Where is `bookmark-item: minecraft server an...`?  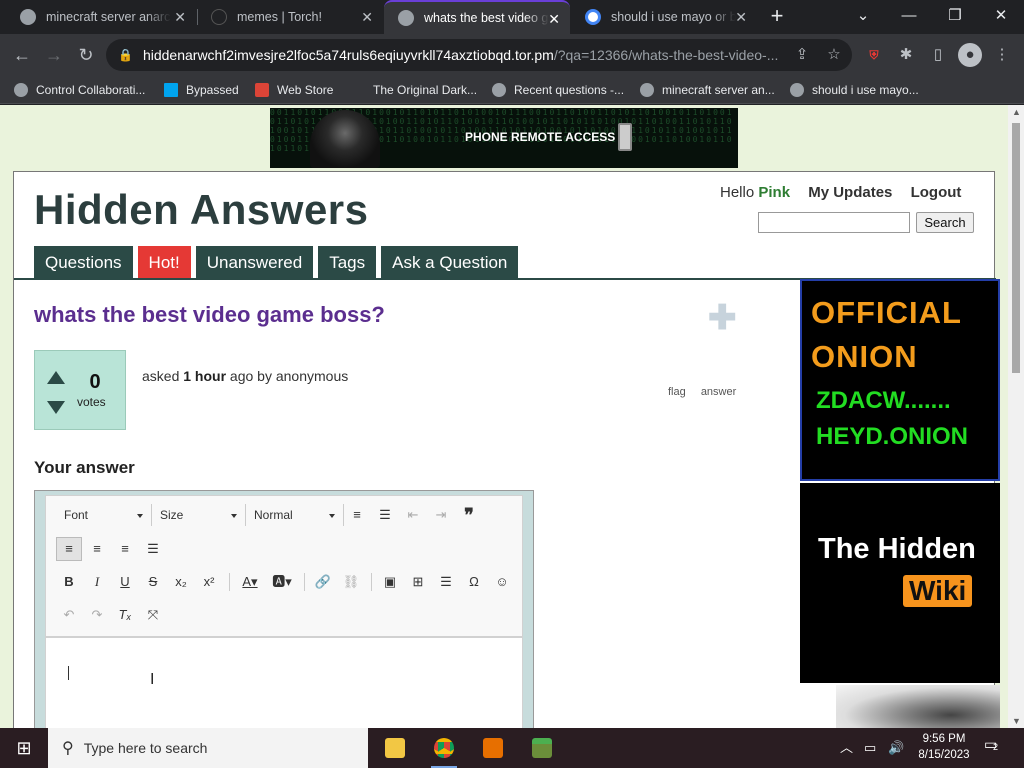 bookmark-item: minecraft server an... is located at coordinates (707, 90).